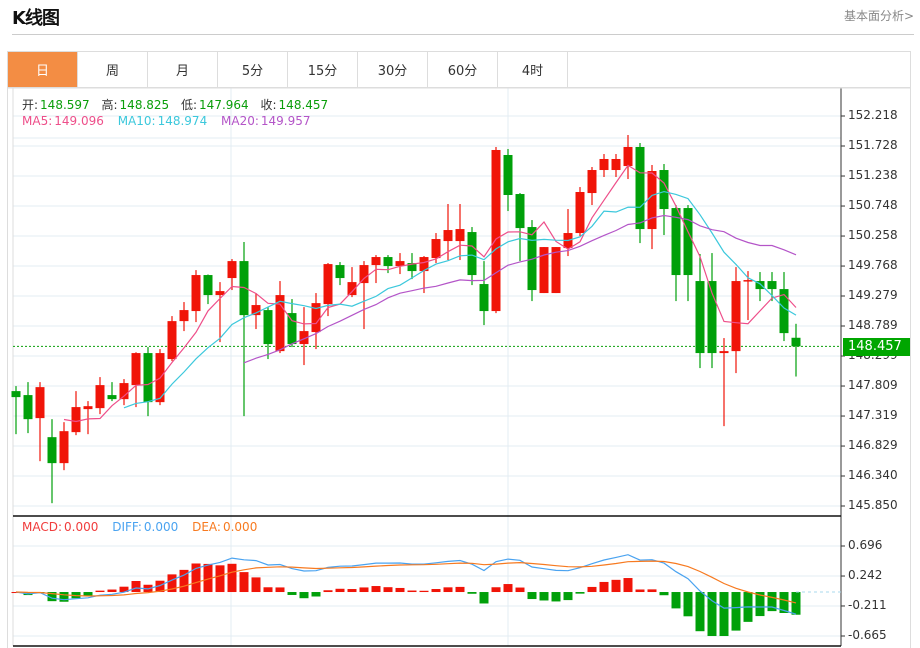 This screenshot has height=648, width=920. Describe the element at coordinates (876, 347) in the screenshot. I see `last-price-tag: 148.457` at that location.